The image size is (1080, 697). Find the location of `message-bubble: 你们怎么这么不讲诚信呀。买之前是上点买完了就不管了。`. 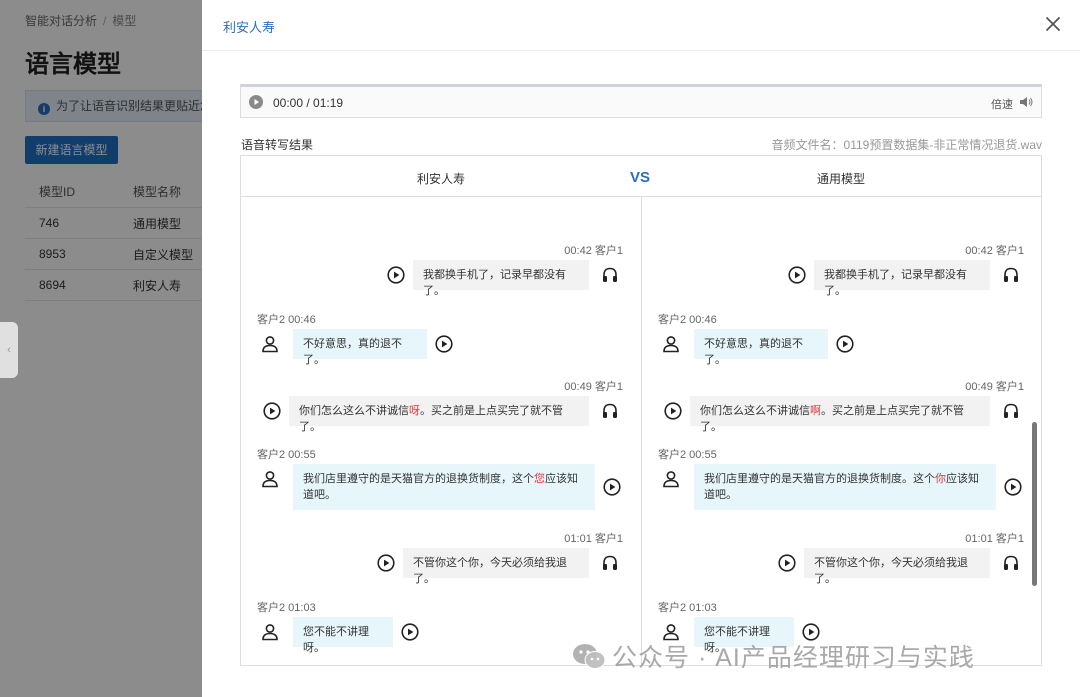

message-bubble: 你们怎么这么不讲诚信呀。买之前是上点买完了就不管了。 is located at coordinates (439, 414).